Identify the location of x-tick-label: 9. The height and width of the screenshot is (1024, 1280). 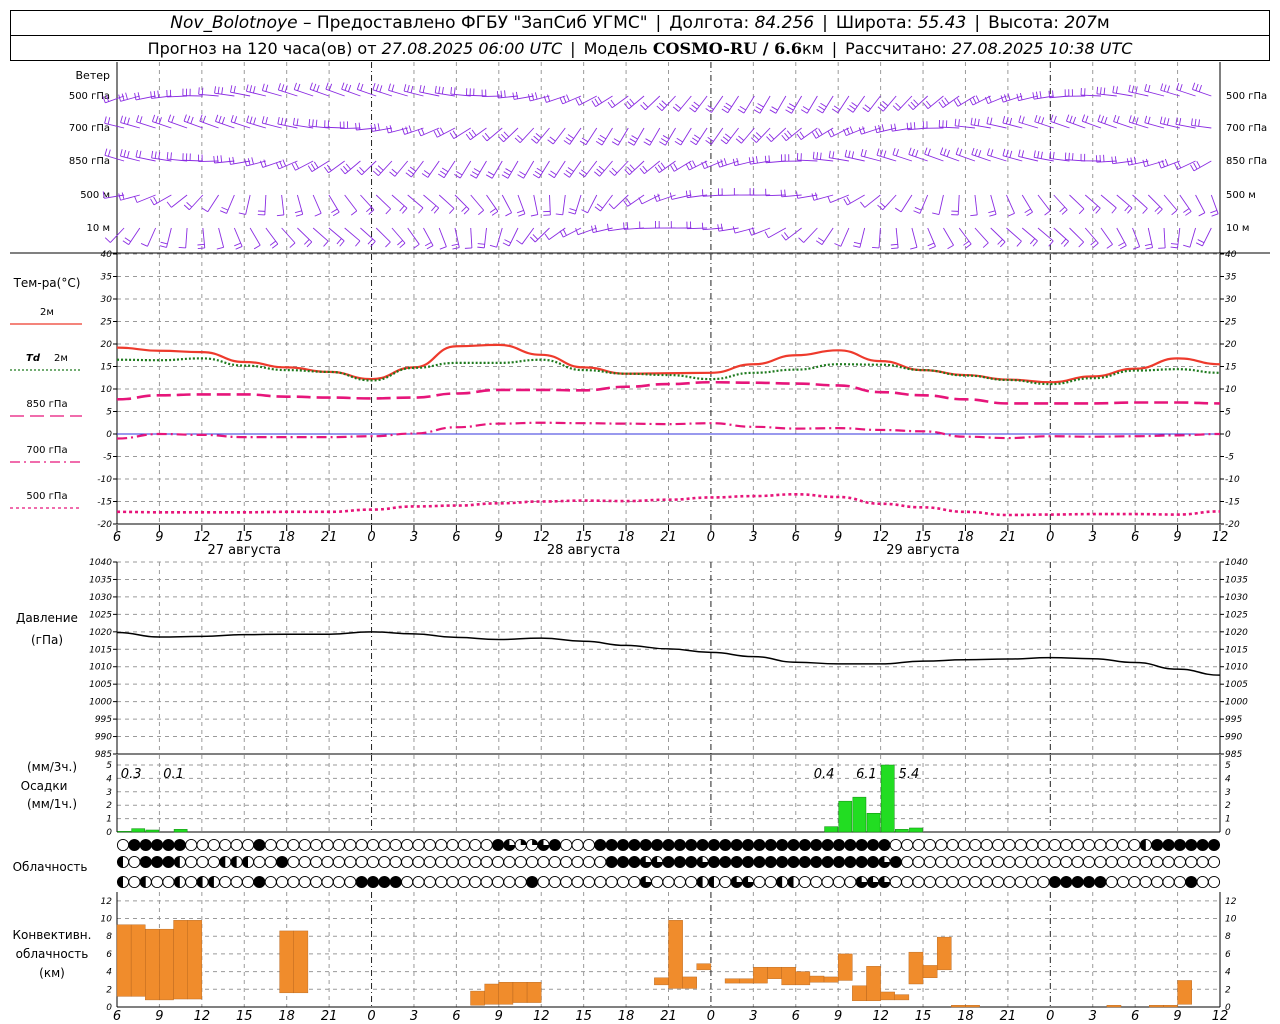
(499, 537).